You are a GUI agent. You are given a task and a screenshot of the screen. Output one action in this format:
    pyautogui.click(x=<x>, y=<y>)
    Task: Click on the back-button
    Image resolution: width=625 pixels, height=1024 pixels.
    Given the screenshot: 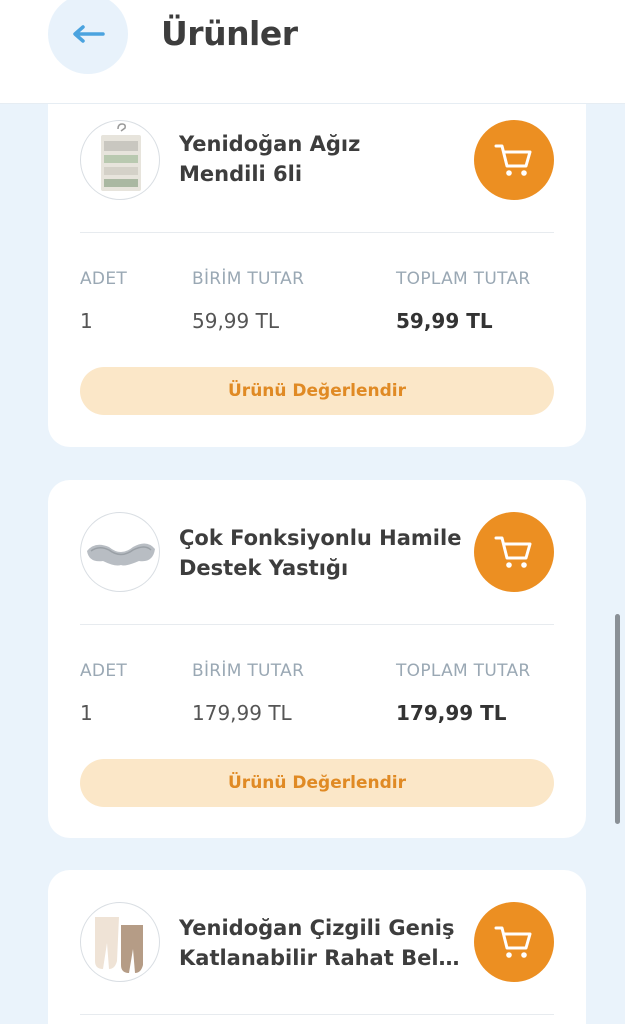 What is the action you would take?
    pyautogui.click(x=88, y=37)
    